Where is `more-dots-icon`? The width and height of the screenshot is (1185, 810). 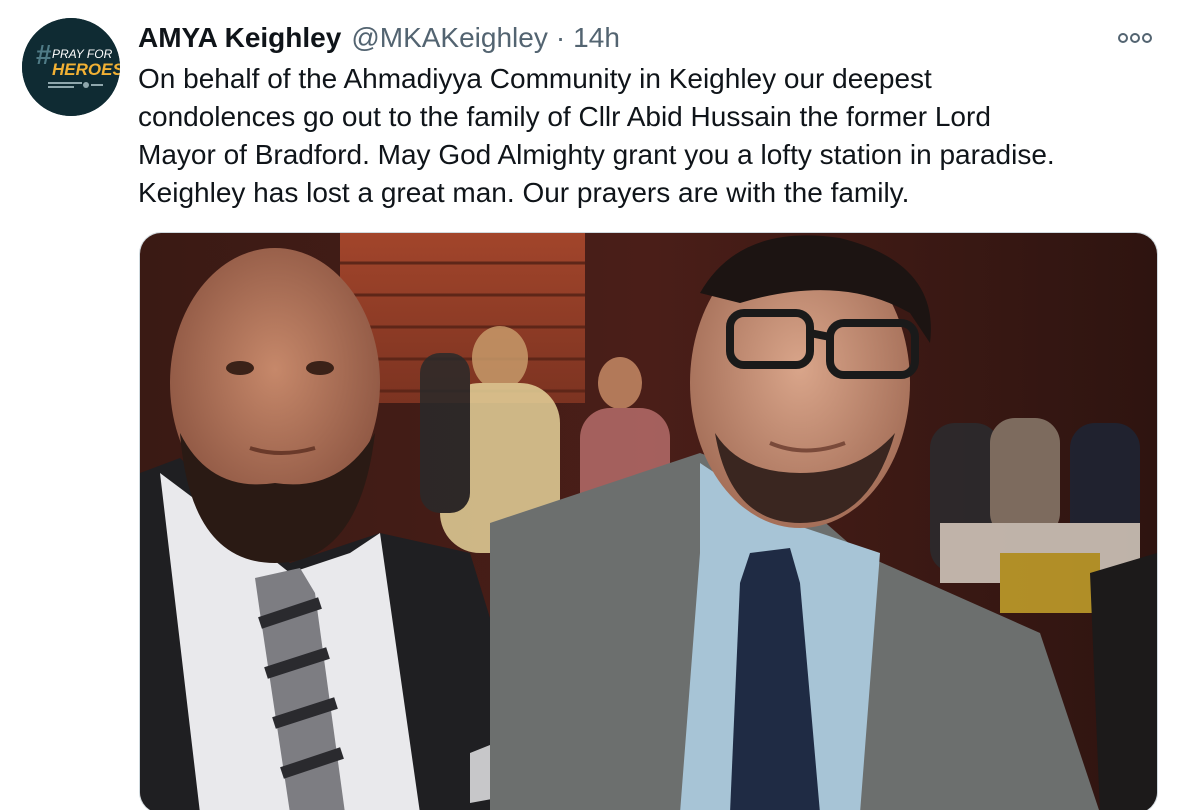
more-dots-icon is located at coordinates (1135, 38).